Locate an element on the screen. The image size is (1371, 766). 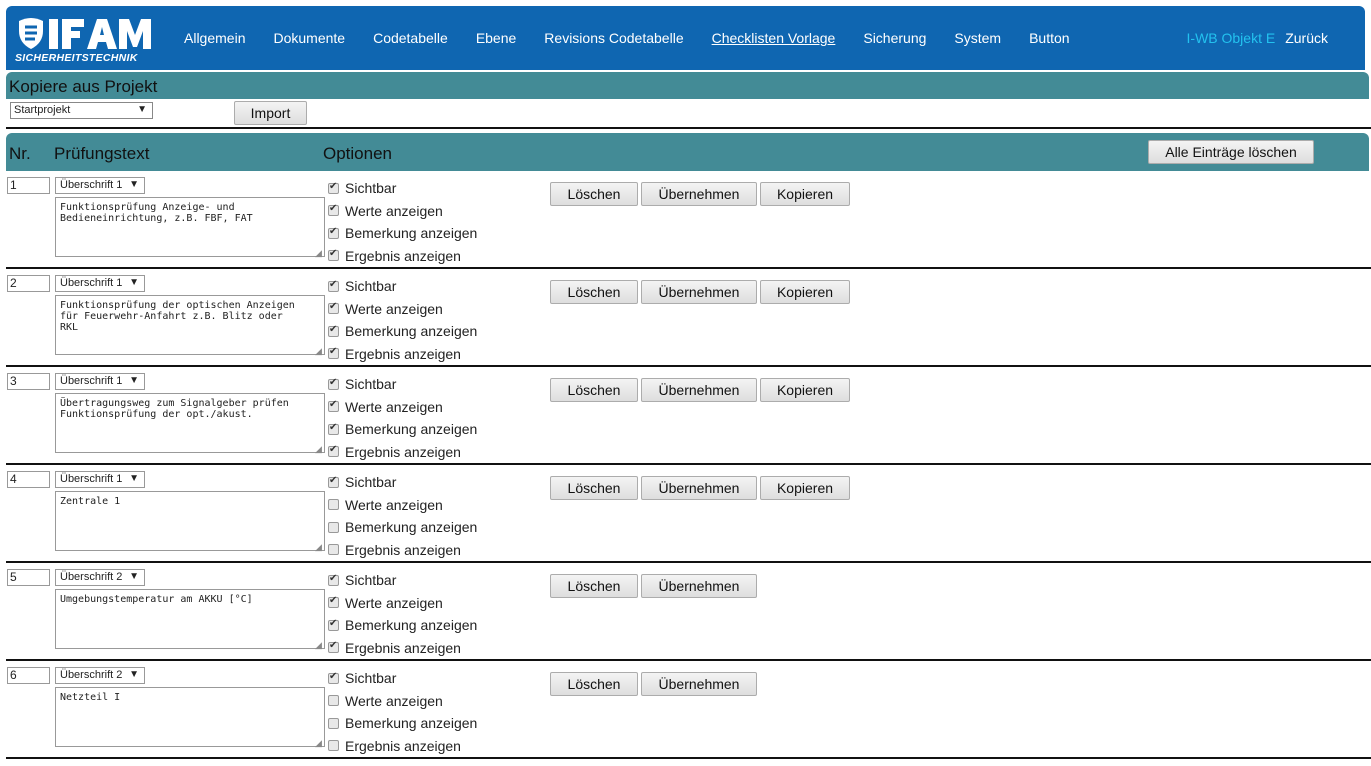
current-object-label: I-WB Objekt E is located at coordinates (1231, 38).